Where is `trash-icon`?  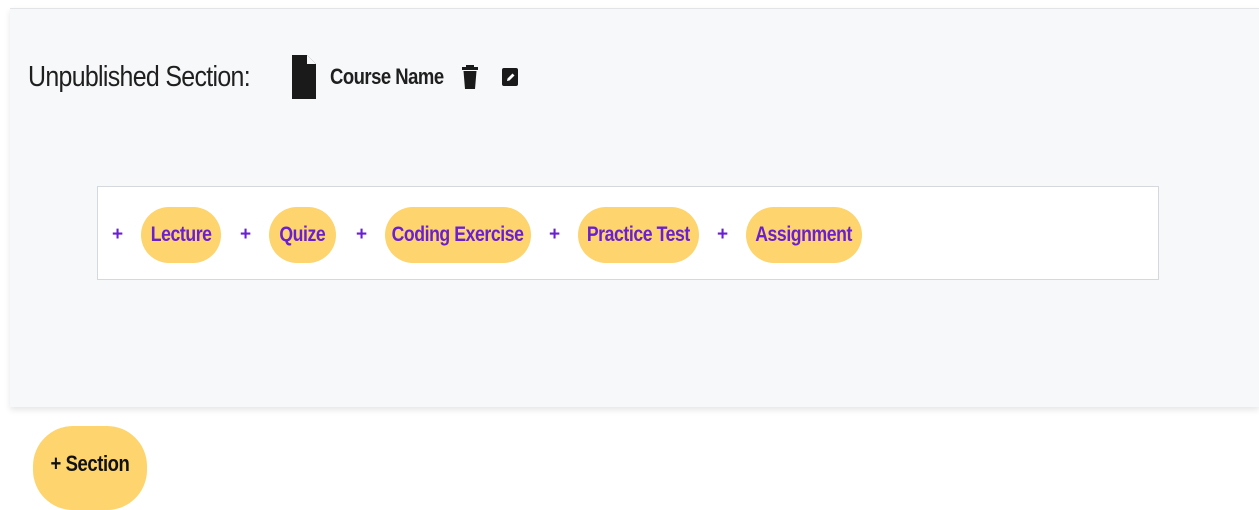
trash-icon is located at coordinates (470, 77).